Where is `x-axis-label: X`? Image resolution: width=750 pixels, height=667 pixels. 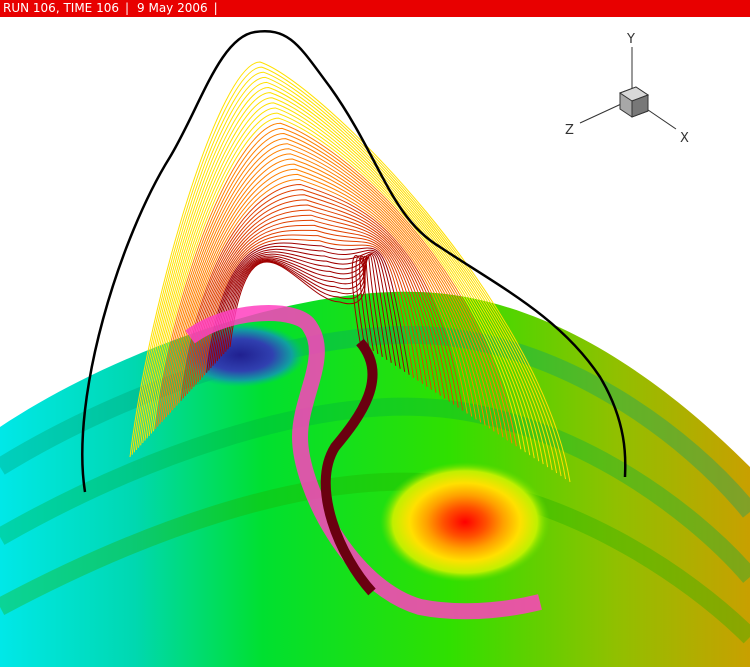
x-axis-label: X is located at coordinates (684, 138).